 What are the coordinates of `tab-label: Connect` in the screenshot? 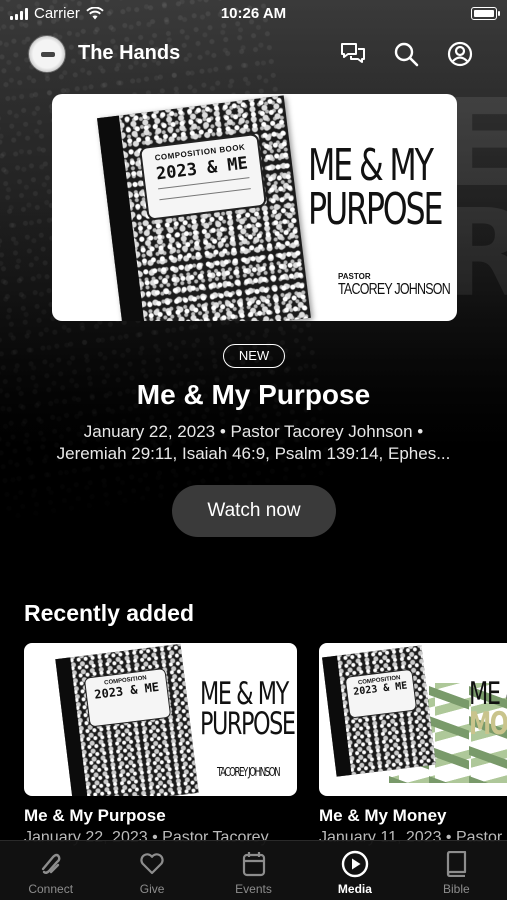 It's located at (51, 889).